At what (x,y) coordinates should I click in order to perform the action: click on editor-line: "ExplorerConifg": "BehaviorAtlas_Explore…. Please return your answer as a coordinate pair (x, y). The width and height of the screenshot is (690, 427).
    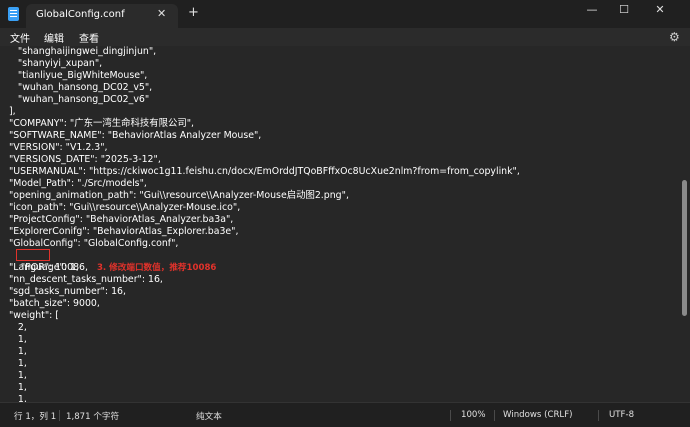
    Looking at the image, I should click on (119, 231).